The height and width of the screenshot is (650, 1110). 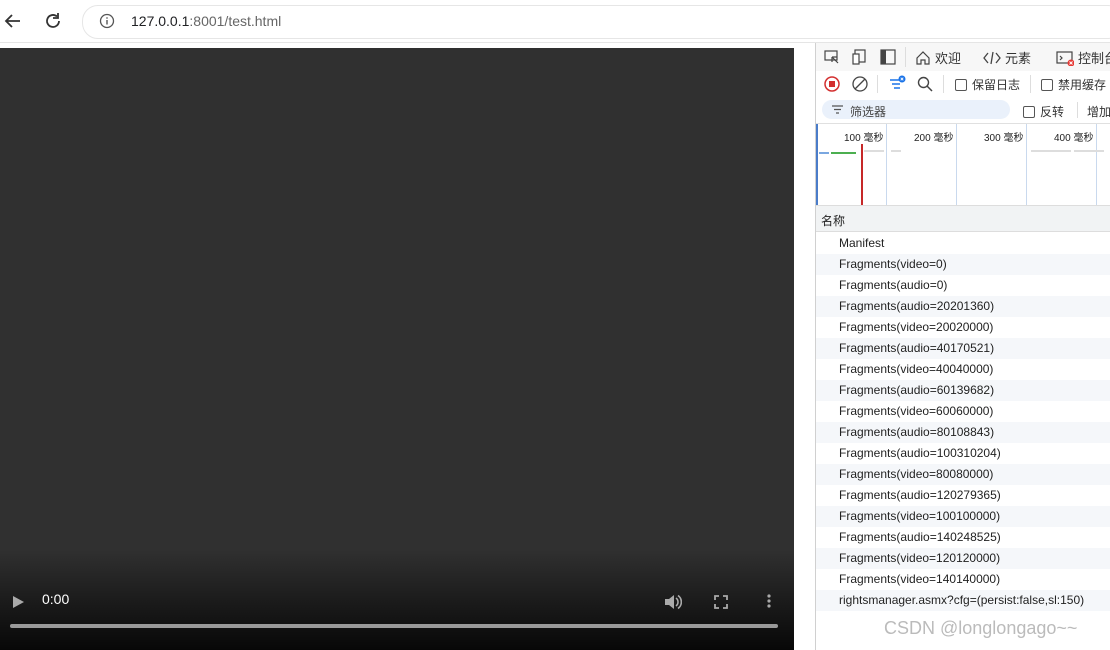 What do you see at coordinates (963, 558) in the screenshot?
I see `request-row: Fragments(video=120120000)` at bounding box center [963, 558].